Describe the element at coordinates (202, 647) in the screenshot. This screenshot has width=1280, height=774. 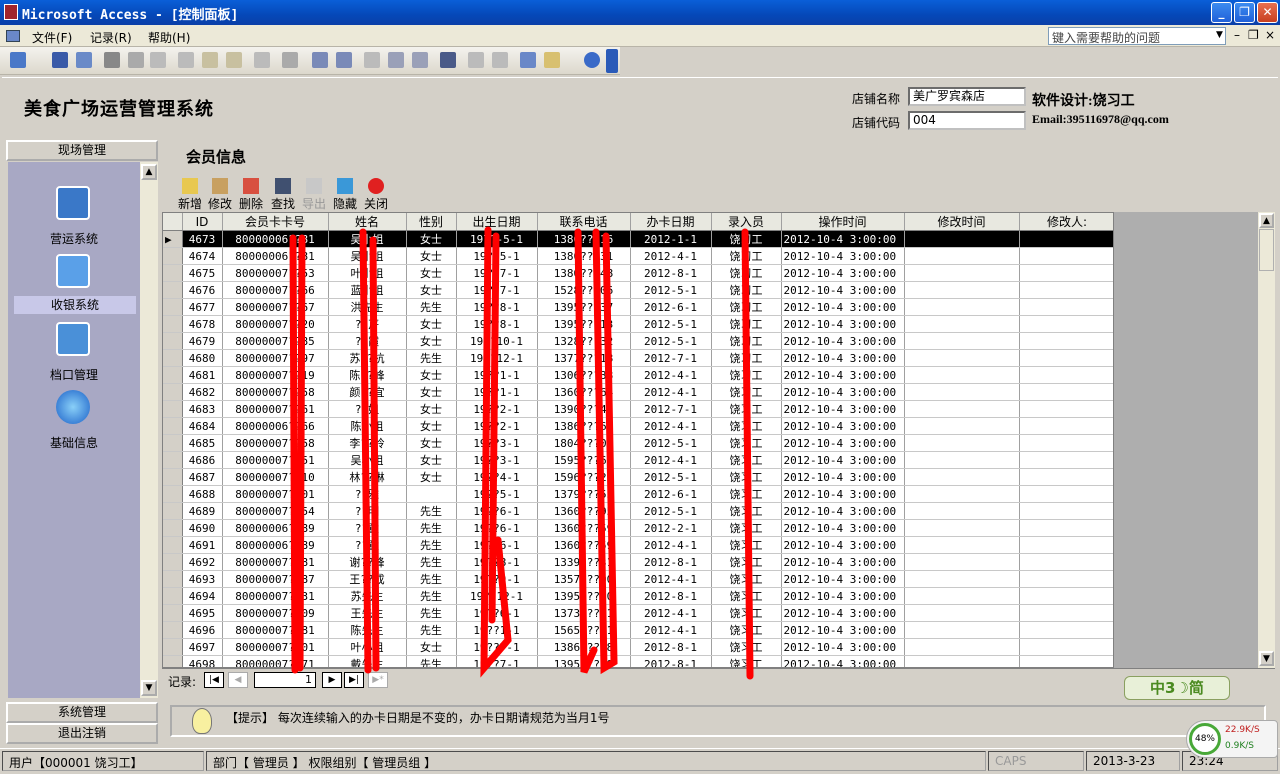
I see `cell-id: 4697` at that location.